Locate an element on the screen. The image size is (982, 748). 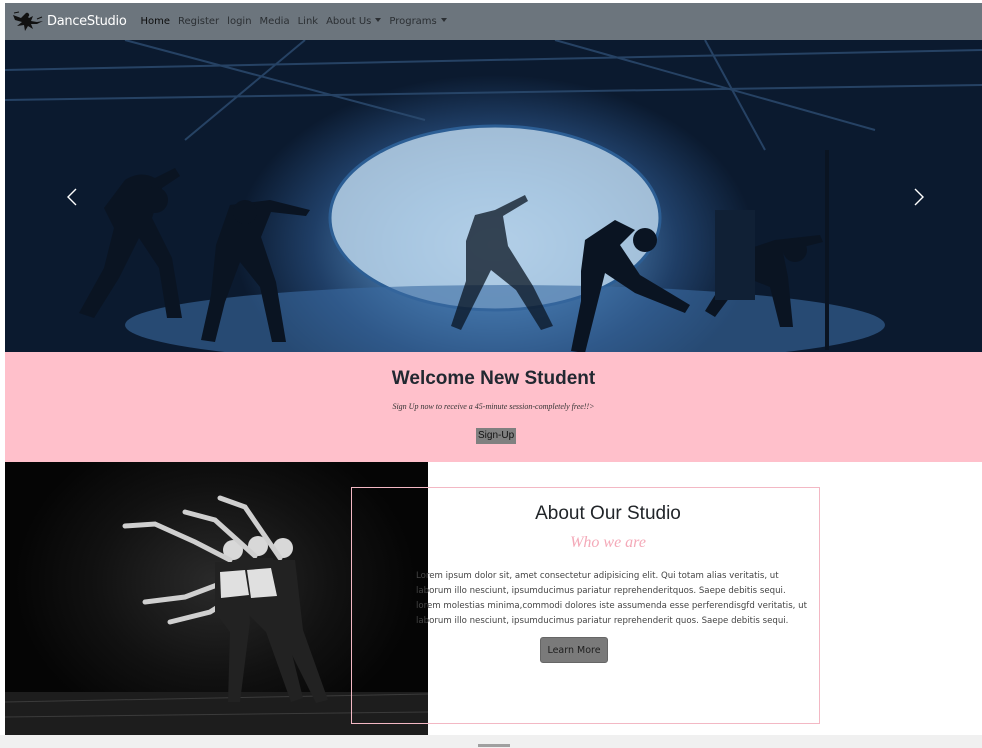
dancer-logo-icon is located at coordinates (28, 21).